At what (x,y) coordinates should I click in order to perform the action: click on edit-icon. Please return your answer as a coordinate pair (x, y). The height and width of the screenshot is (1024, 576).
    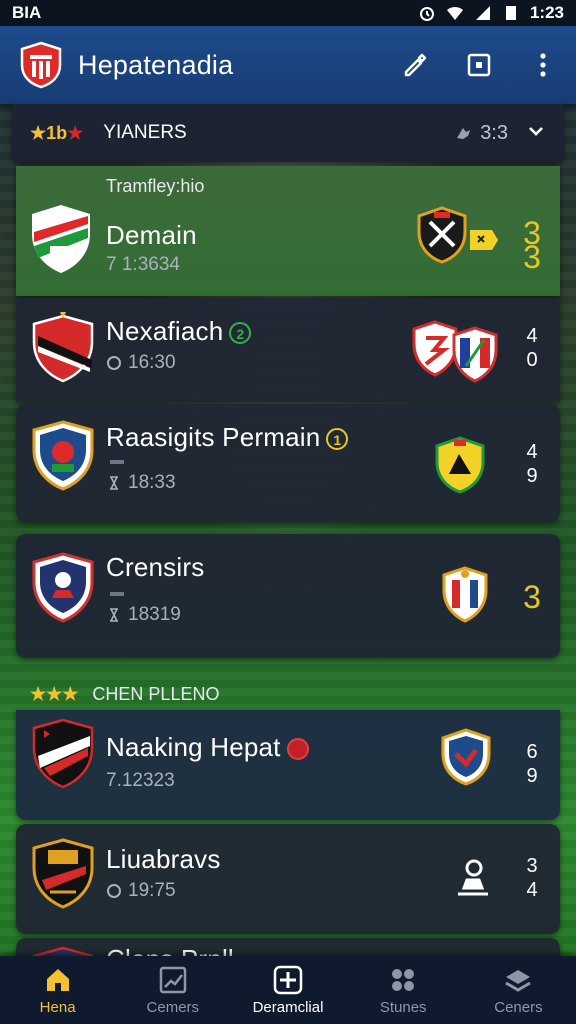
    Looking at the image, I should click on (415, 65).